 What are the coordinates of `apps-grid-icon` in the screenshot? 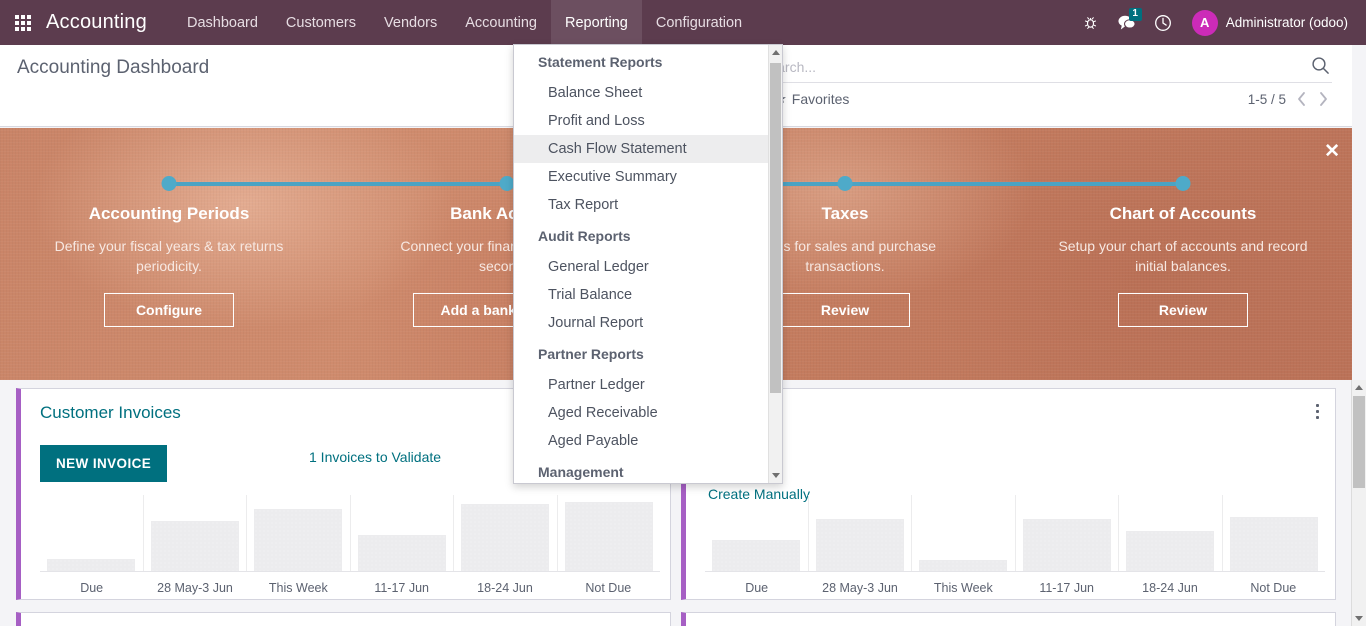 It's located at (23, 22).